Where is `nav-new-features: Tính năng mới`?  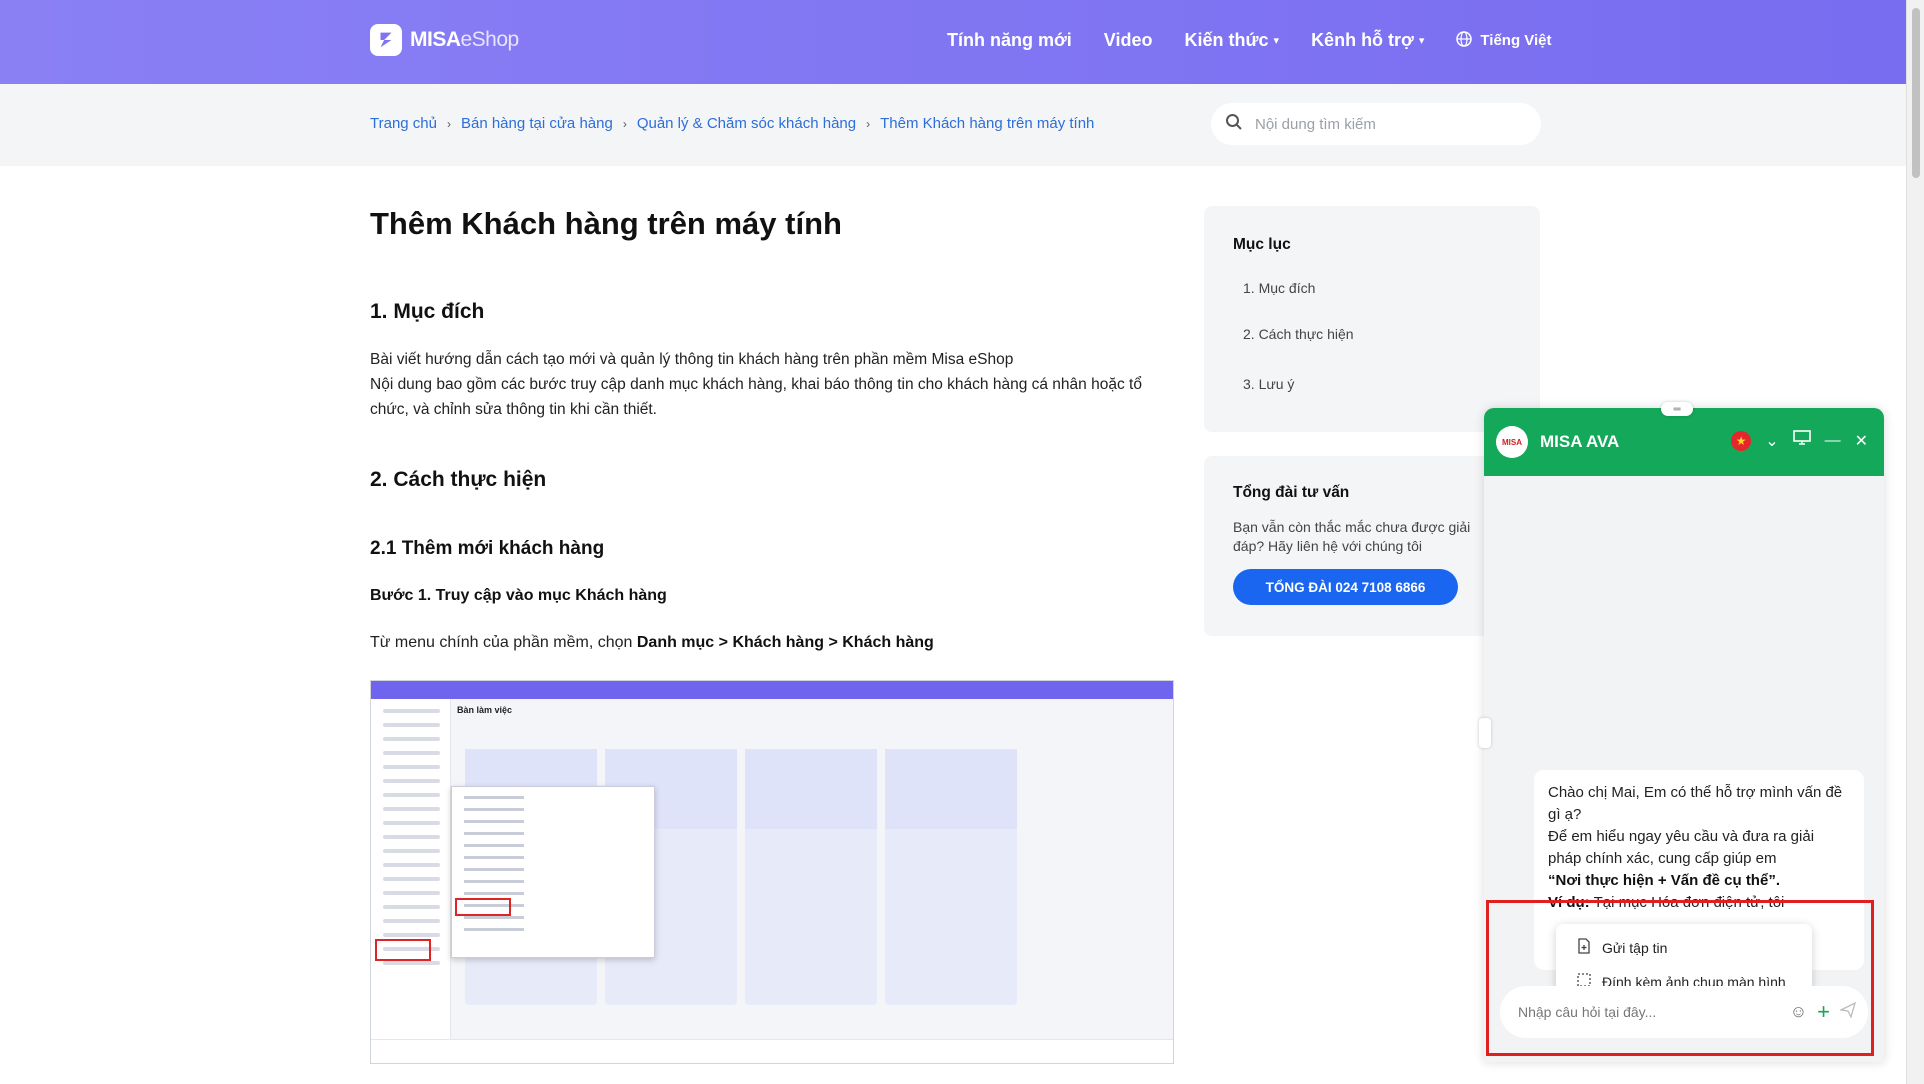
nav-new-features: Tính năng mới is located at coordinates (1009, 40).